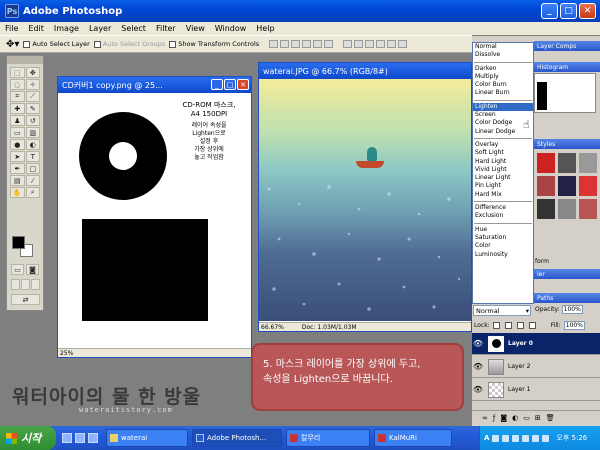 Image resolution: width=600 pixels, height=450 pixels. What do you see at coordinates (17, 156) in the screenshot?
I see `path-selection-icon: ➤` at bounding box center [17, 156].